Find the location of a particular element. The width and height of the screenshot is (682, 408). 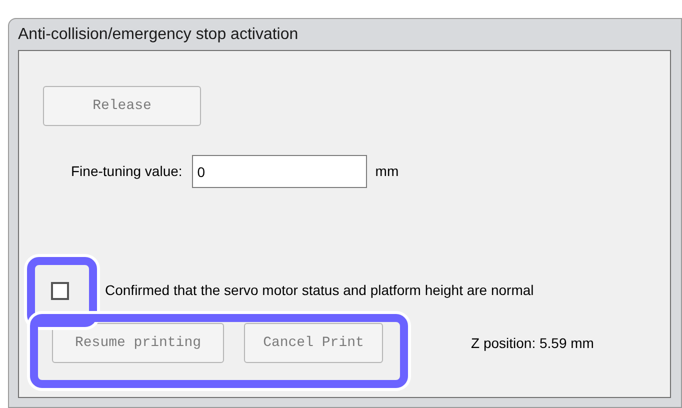

confirm-label: Confirmed that the servo motor status and platform height are normal is located at coordinates (319, 290).